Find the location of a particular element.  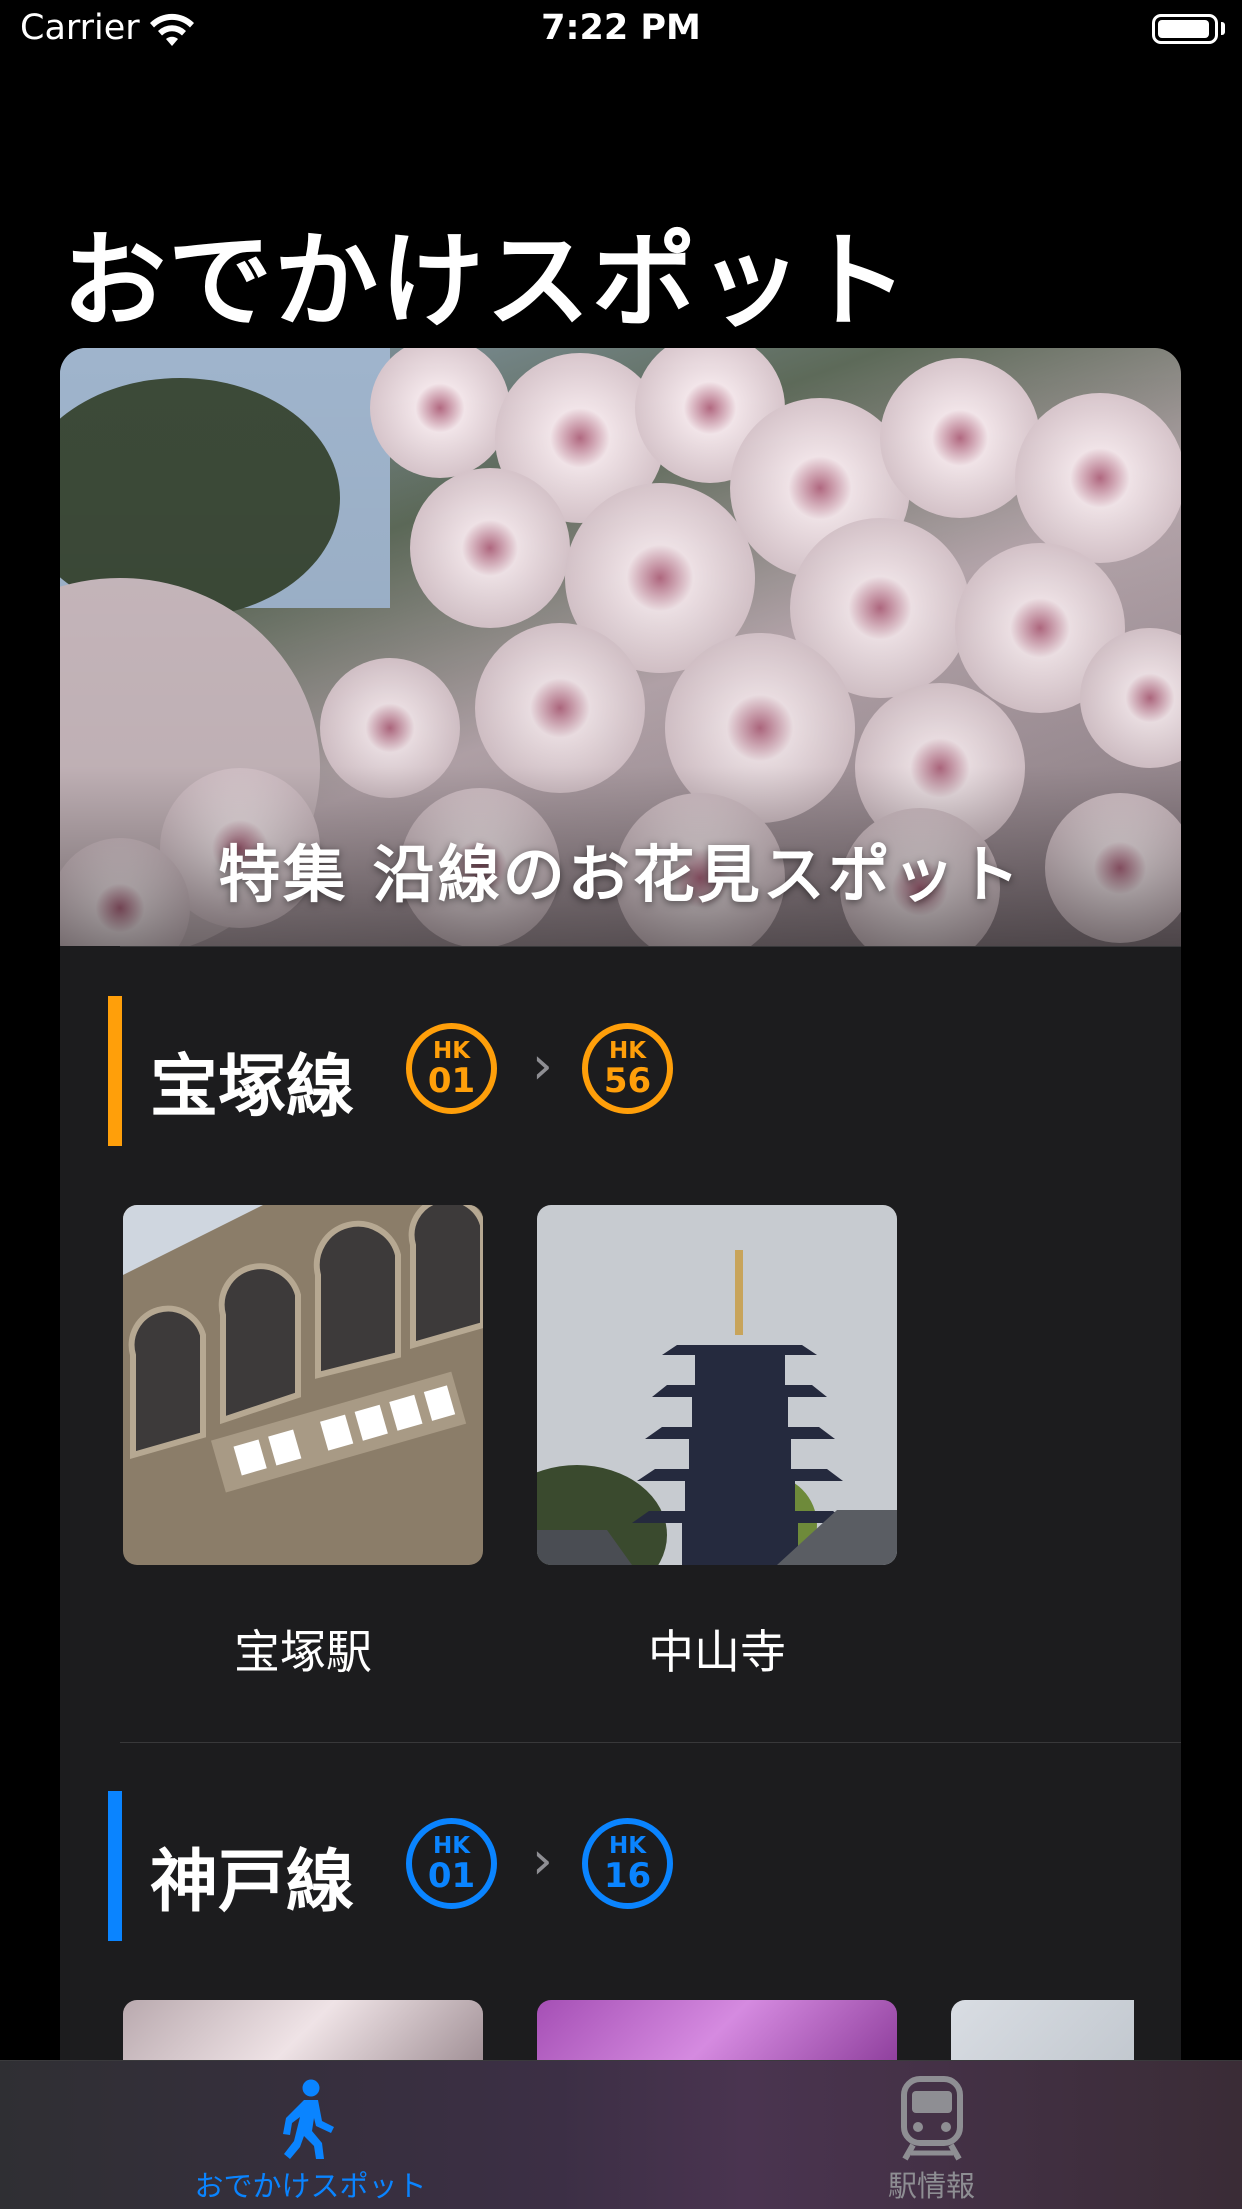

battery-nub is located at coordinates (1223, 28).